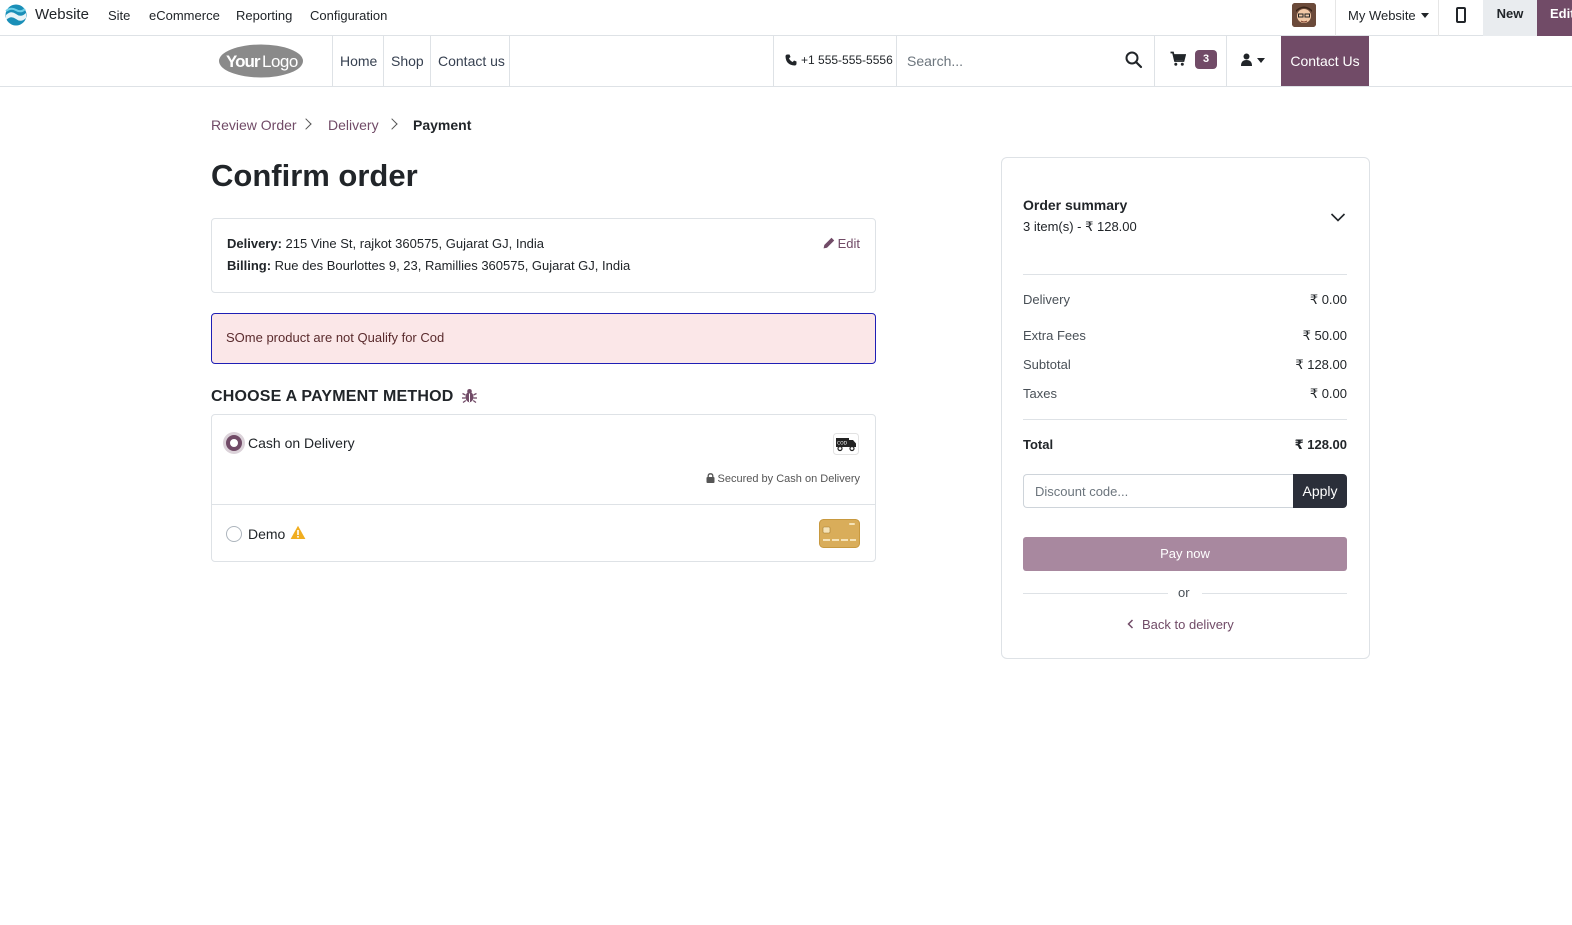 Image resolution: width=1572 pixels, height=925 pixels. I want to click on menu-ecommerce: eCommerce, so click(184, 15).